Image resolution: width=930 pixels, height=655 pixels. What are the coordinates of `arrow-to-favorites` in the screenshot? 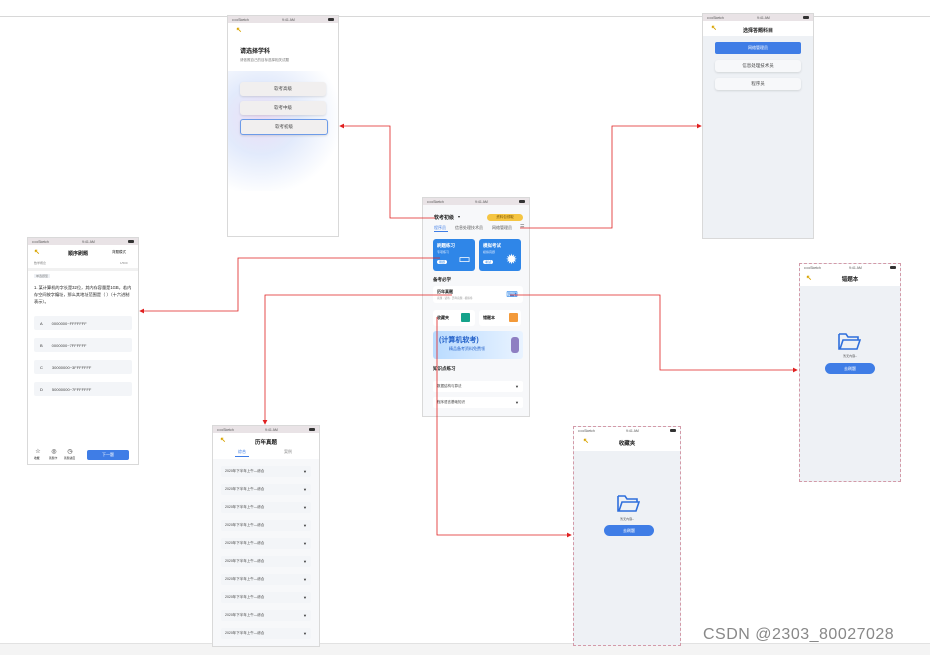 It's located at (504, 427).